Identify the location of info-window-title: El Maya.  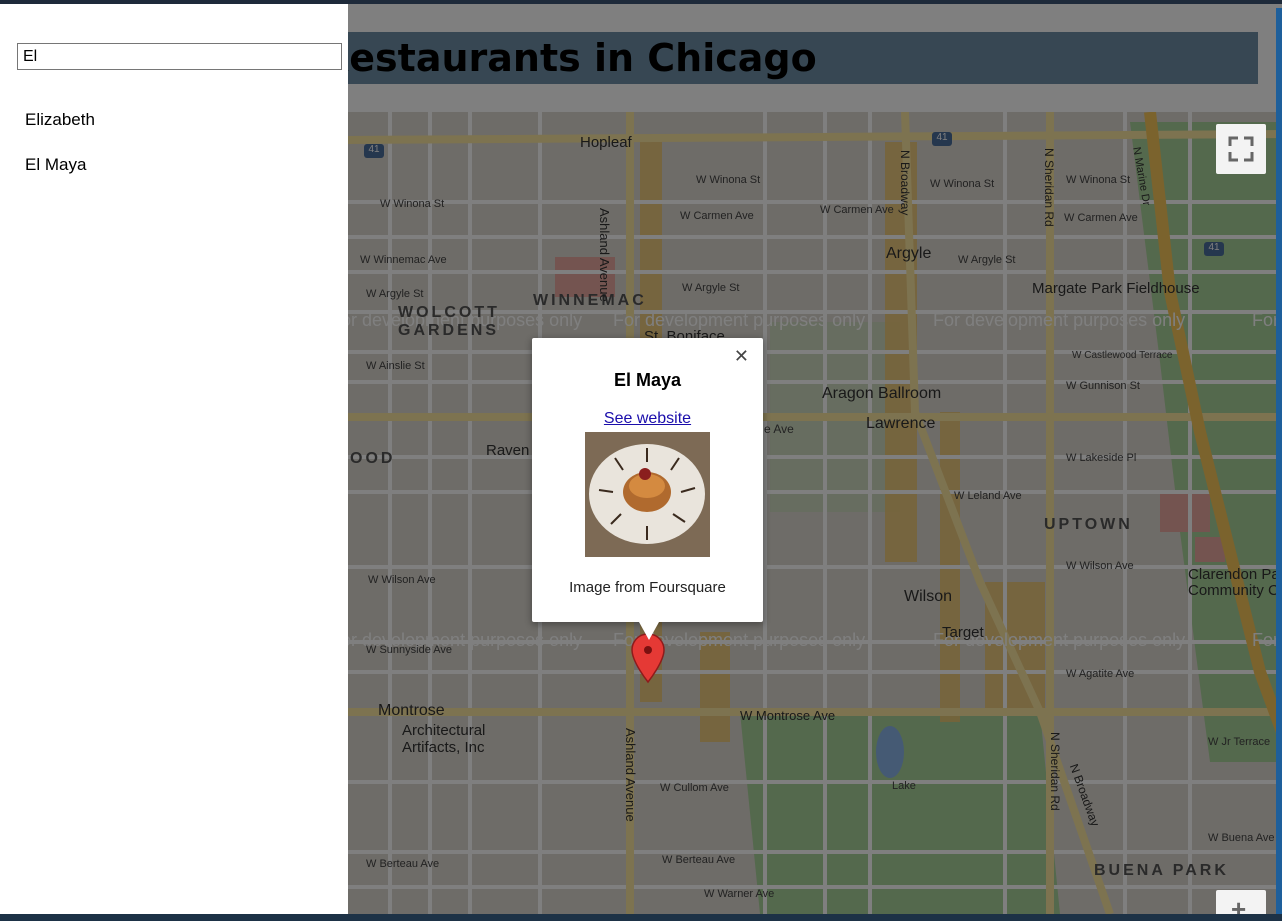
(647, 380).